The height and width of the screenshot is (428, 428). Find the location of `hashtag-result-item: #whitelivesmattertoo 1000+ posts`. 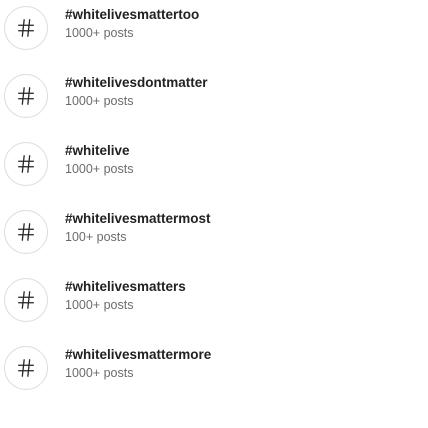

hashtag-result-item: #whitelivesmattertoo 1000+ posts is located at coordinates (214, 28).